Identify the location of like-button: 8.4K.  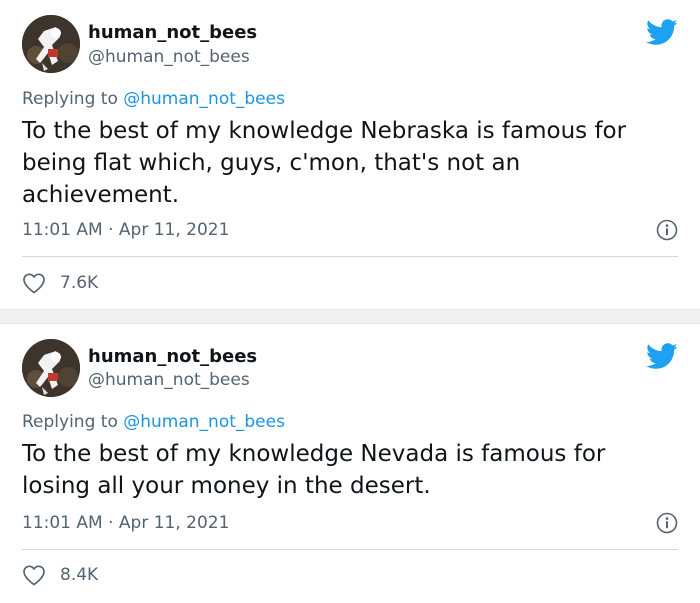
(60, 575).